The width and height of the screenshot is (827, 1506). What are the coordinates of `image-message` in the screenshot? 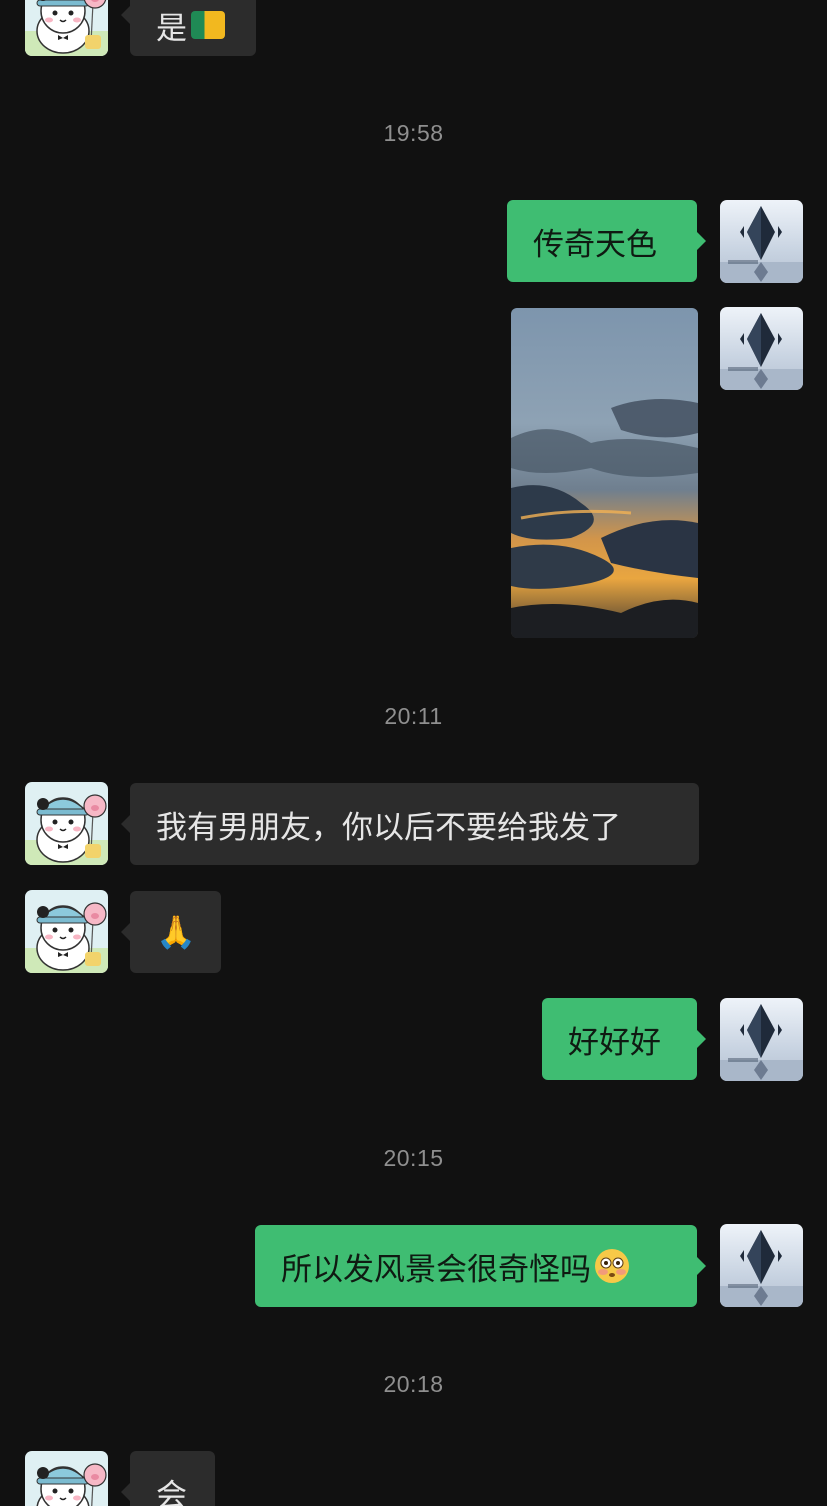 It's located at (604, 473).